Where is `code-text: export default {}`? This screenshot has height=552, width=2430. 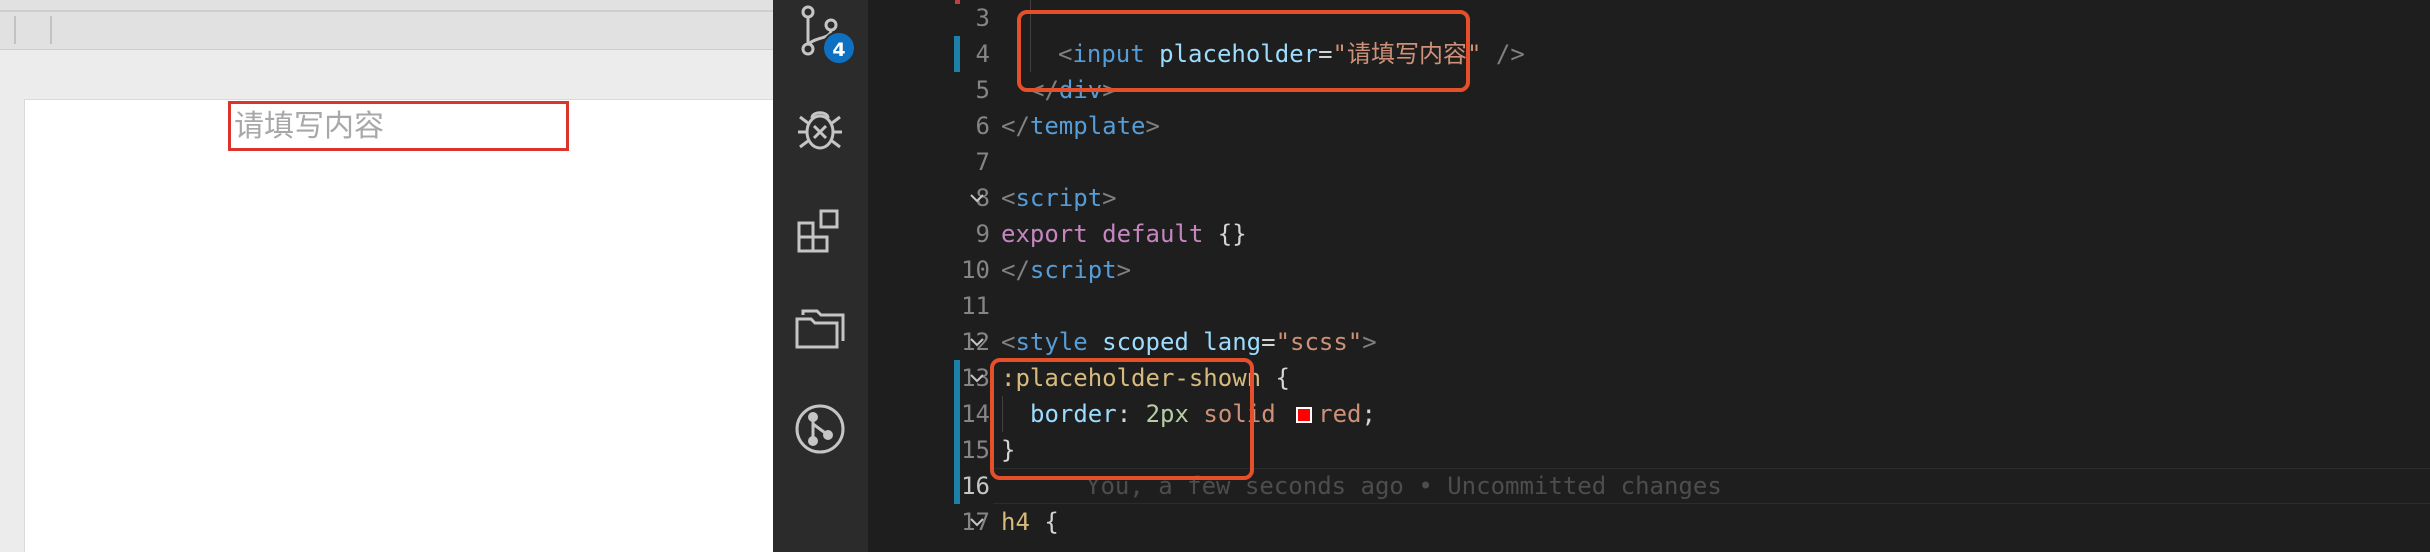
code-text: export default {} is located at coordinates (1124, 234).